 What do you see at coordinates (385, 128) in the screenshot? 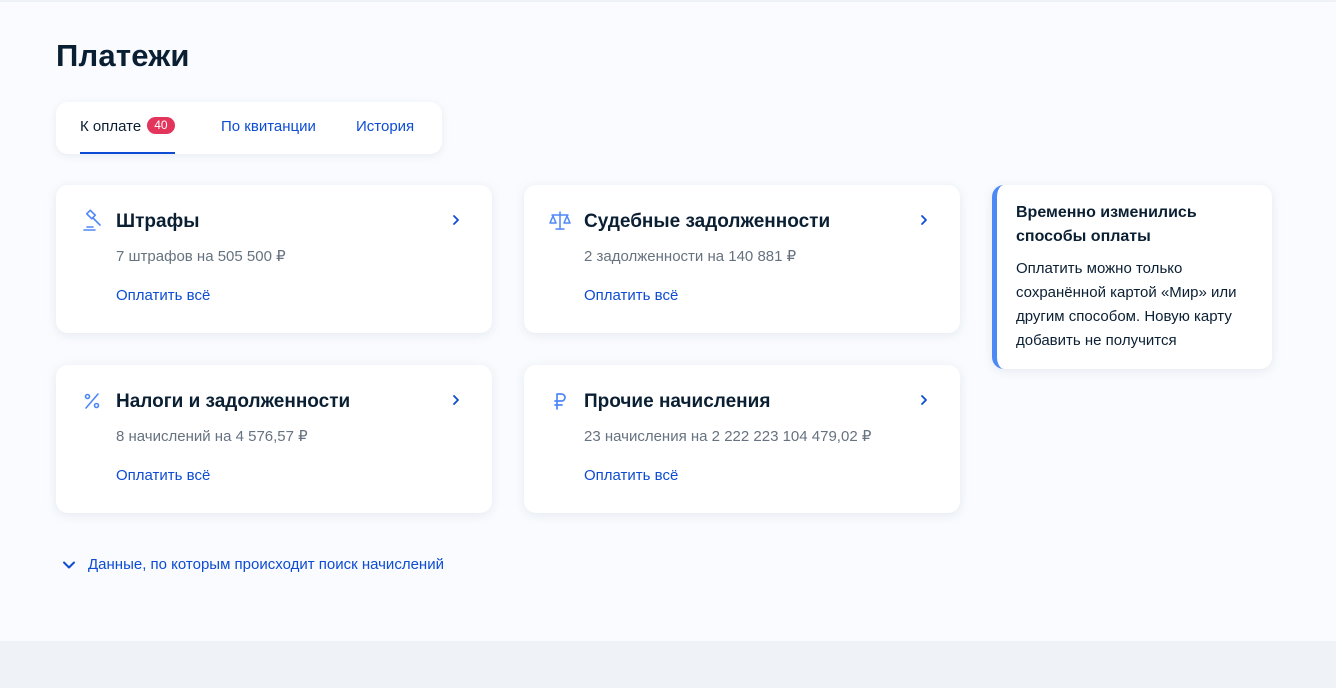
I see `tab-history: История` at bounding box center [385, 128].